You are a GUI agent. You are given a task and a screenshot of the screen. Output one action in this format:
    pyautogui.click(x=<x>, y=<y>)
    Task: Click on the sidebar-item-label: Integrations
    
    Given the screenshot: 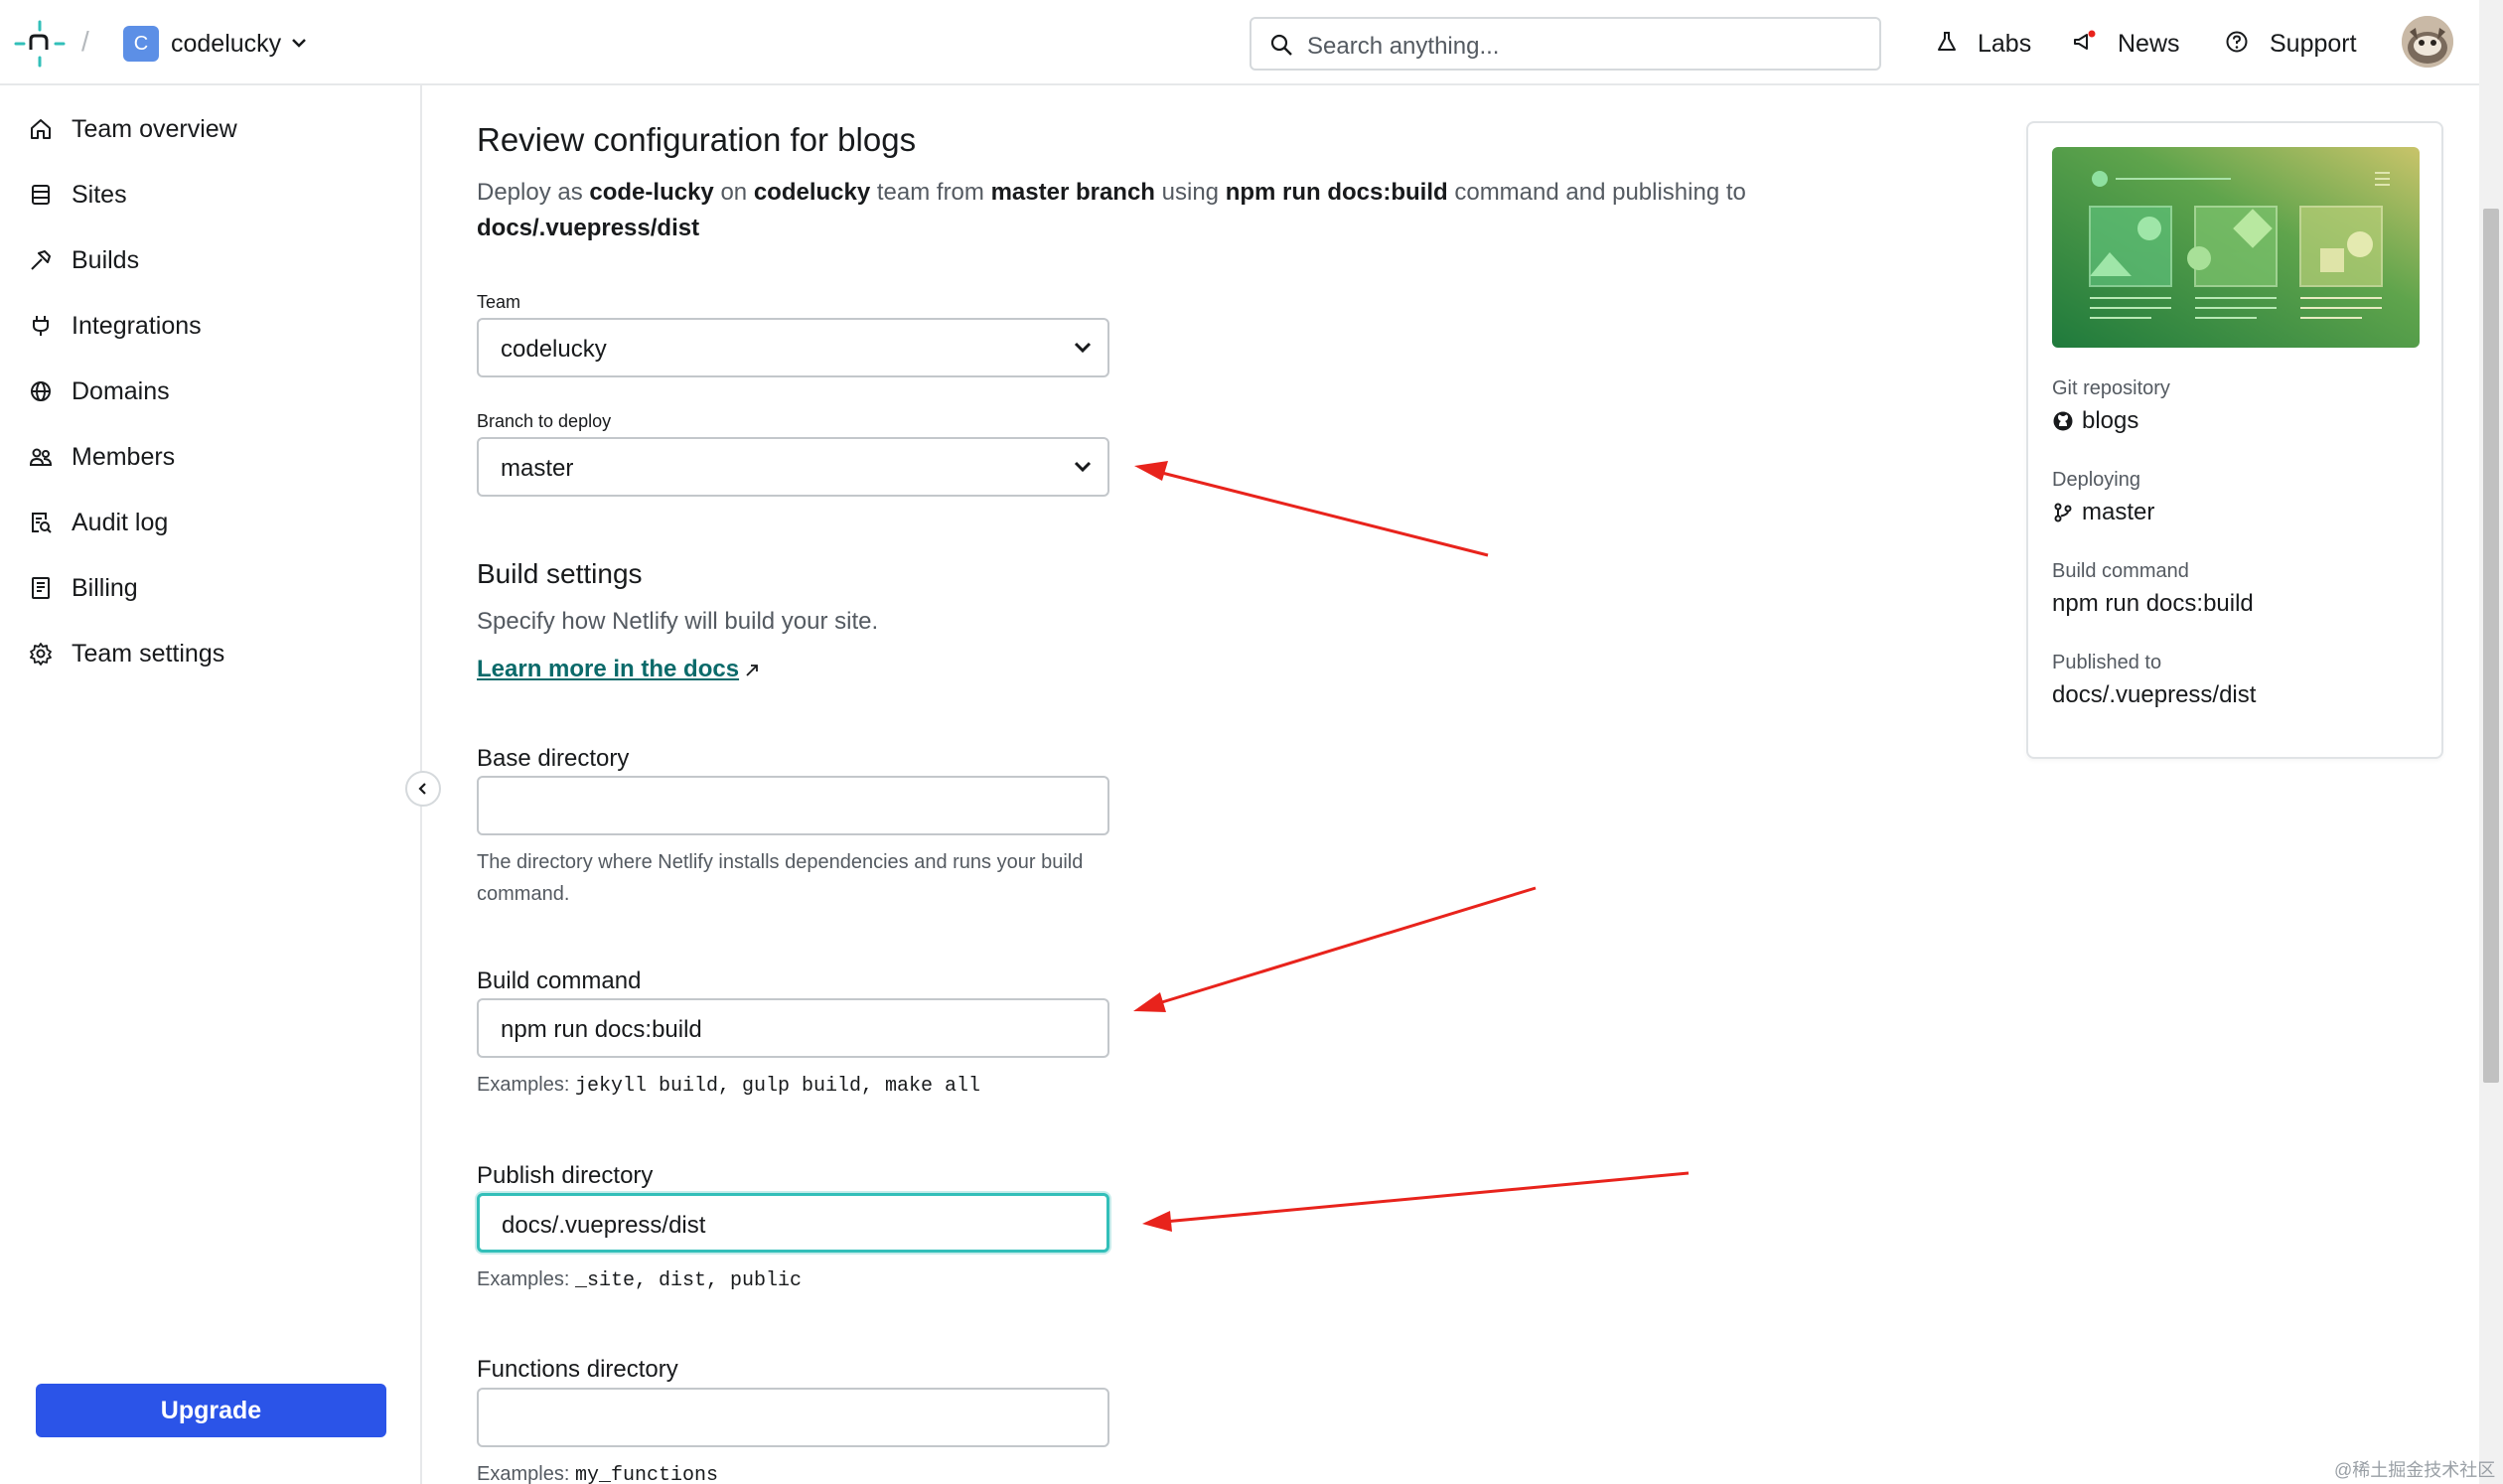 What is the action you would take?
    pyautogui.click(x=137, y=325)
    